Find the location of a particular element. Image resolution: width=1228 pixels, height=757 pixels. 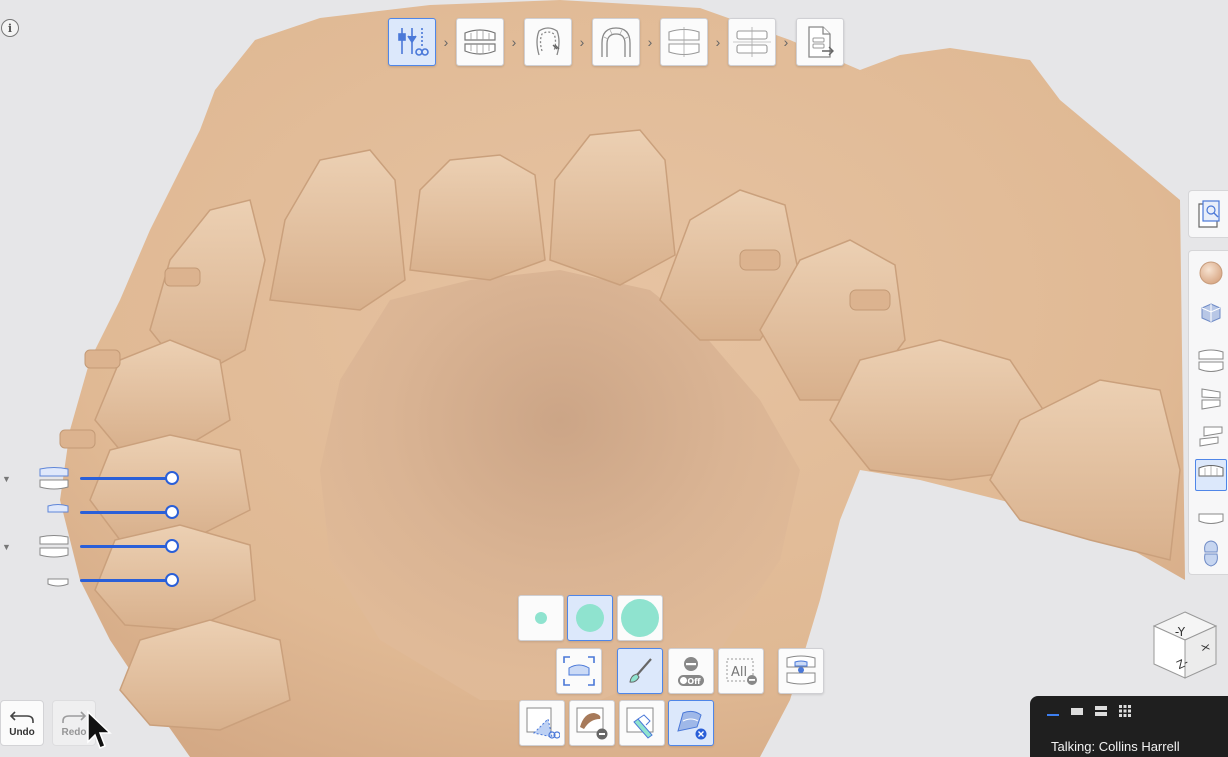

jaws-side-icon is located at coordinates (1211, 399).